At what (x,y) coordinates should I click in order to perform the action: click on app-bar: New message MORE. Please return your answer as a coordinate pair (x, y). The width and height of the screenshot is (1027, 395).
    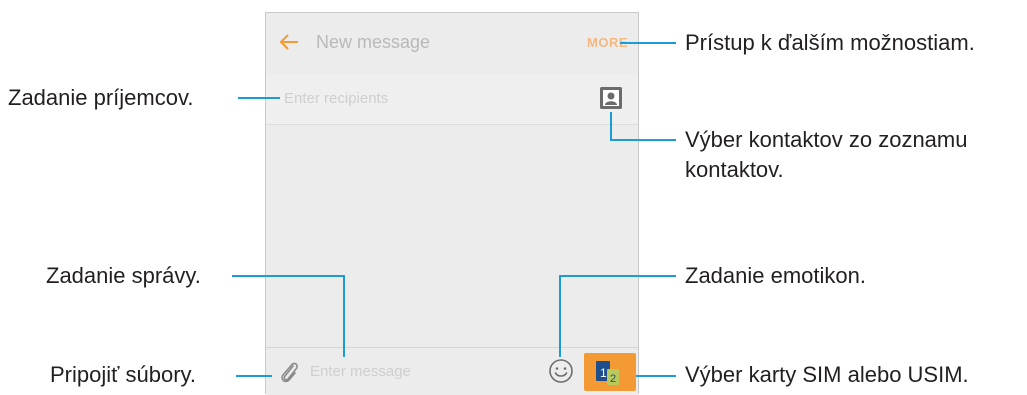
    Looking at the image, I should click on (452, 44).